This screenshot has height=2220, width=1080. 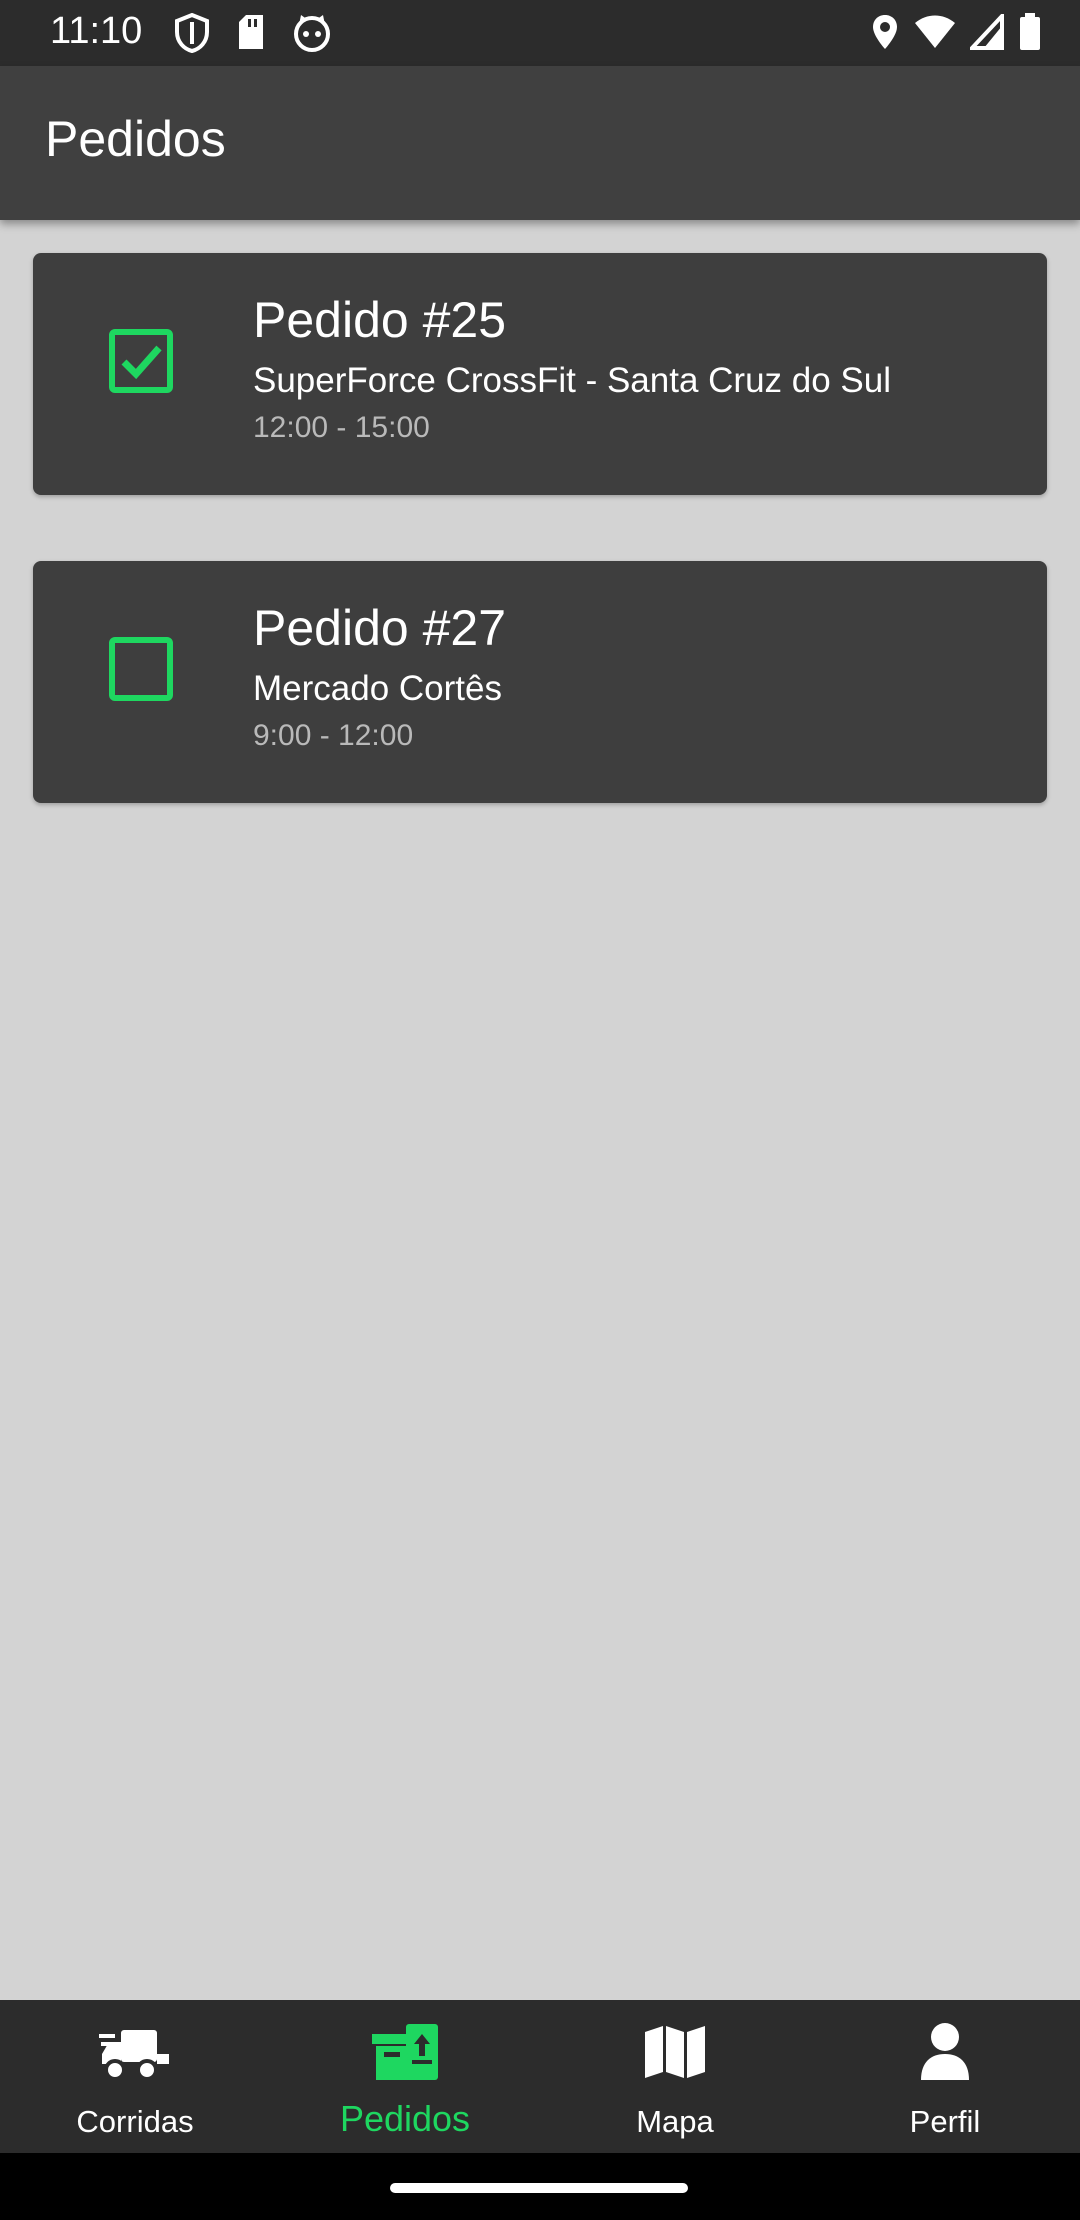 What do you see at coordinates (312, 35) in the screenshot?
I see `cat-icon` at bounding box center [312, 35].